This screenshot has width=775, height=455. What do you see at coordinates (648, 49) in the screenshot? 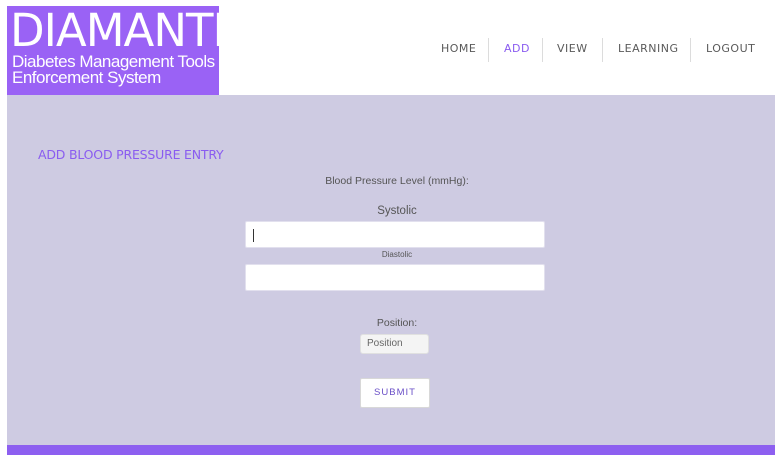
I see `nav-learning: LEARNING` at bounding box center [648, 49].